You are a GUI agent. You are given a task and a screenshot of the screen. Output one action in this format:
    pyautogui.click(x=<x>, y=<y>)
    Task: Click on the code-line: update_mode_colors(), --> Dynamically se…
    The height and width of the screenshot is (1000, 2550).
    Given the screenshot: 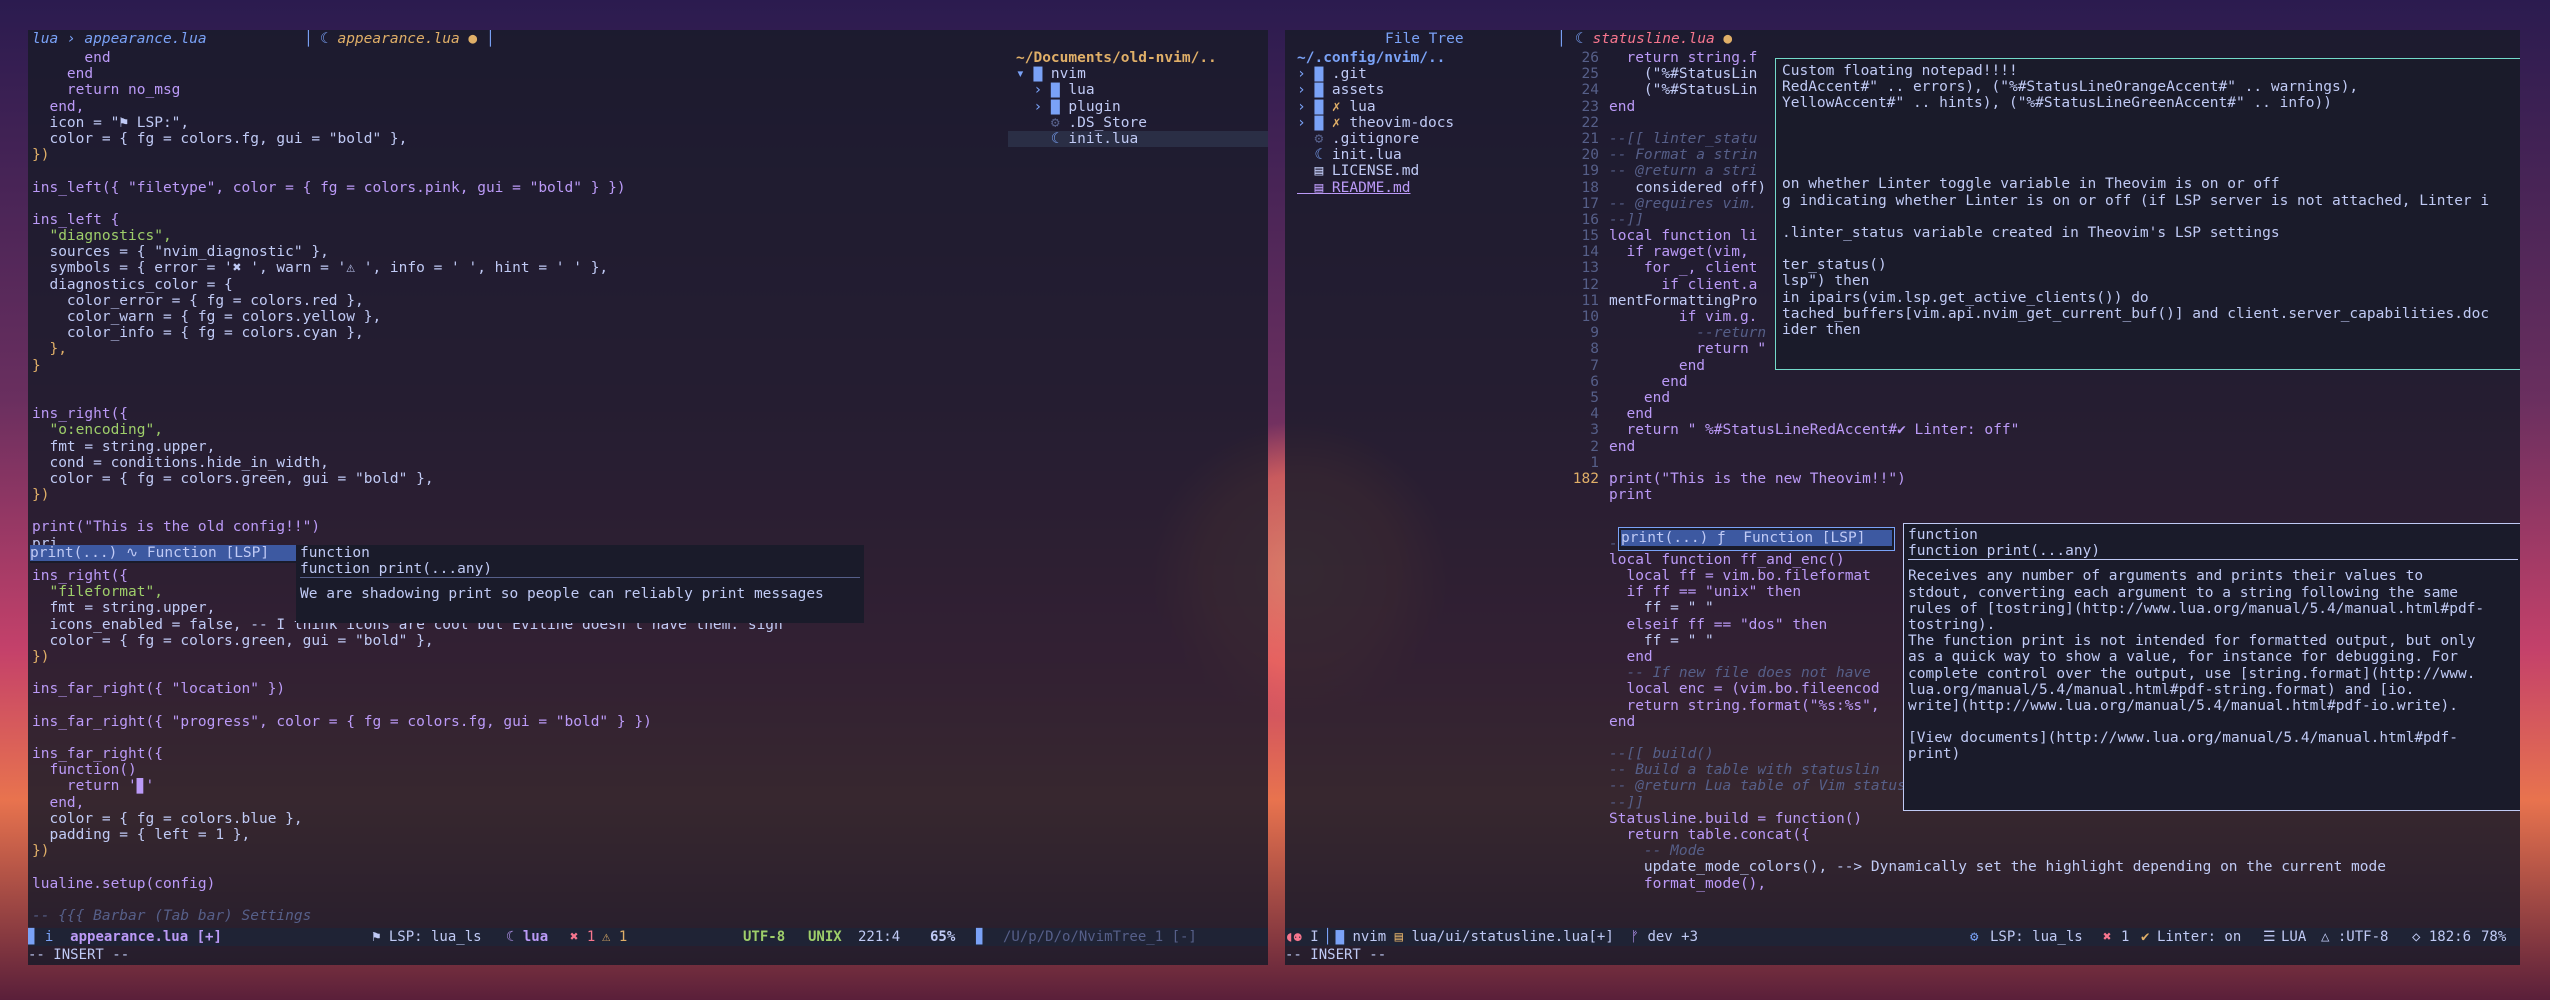 What is the action you would take?
    pyautogui.click(x=2038, y=867)
    